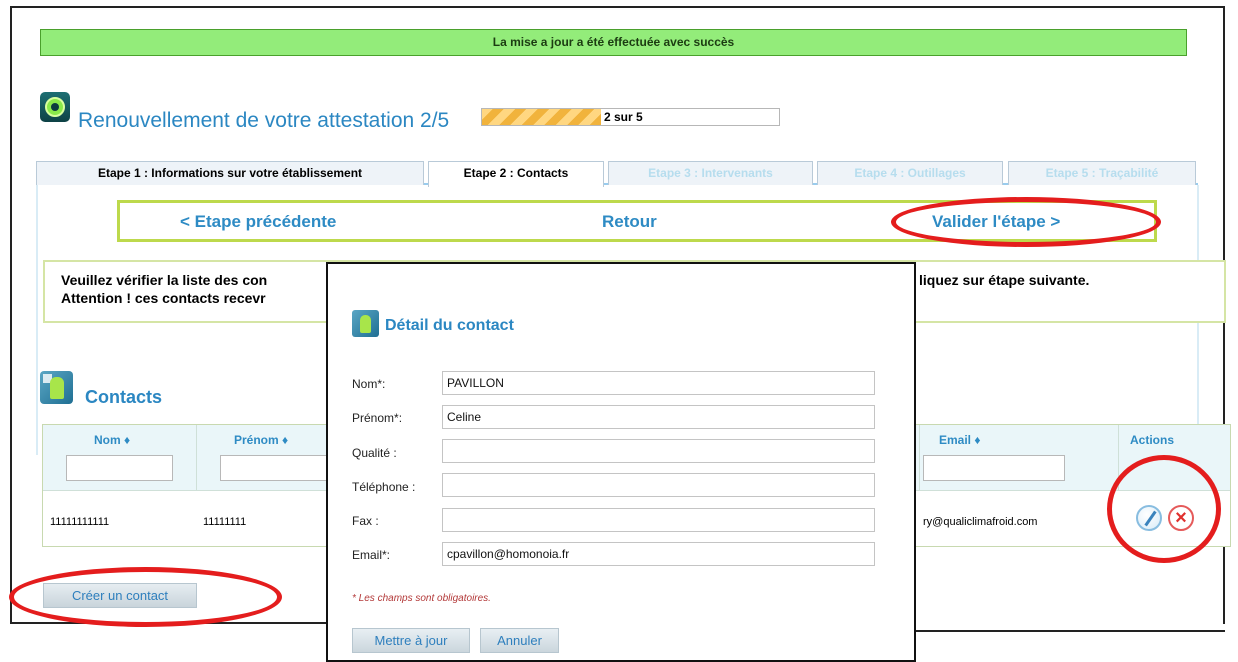 The width and height of the screenshot is (1238, 662). What do you see at coordinates (980, 522) in the screenshot?
I see `cell-email: ry@qualiclimafroid.com` at bounding box center [980, 522].